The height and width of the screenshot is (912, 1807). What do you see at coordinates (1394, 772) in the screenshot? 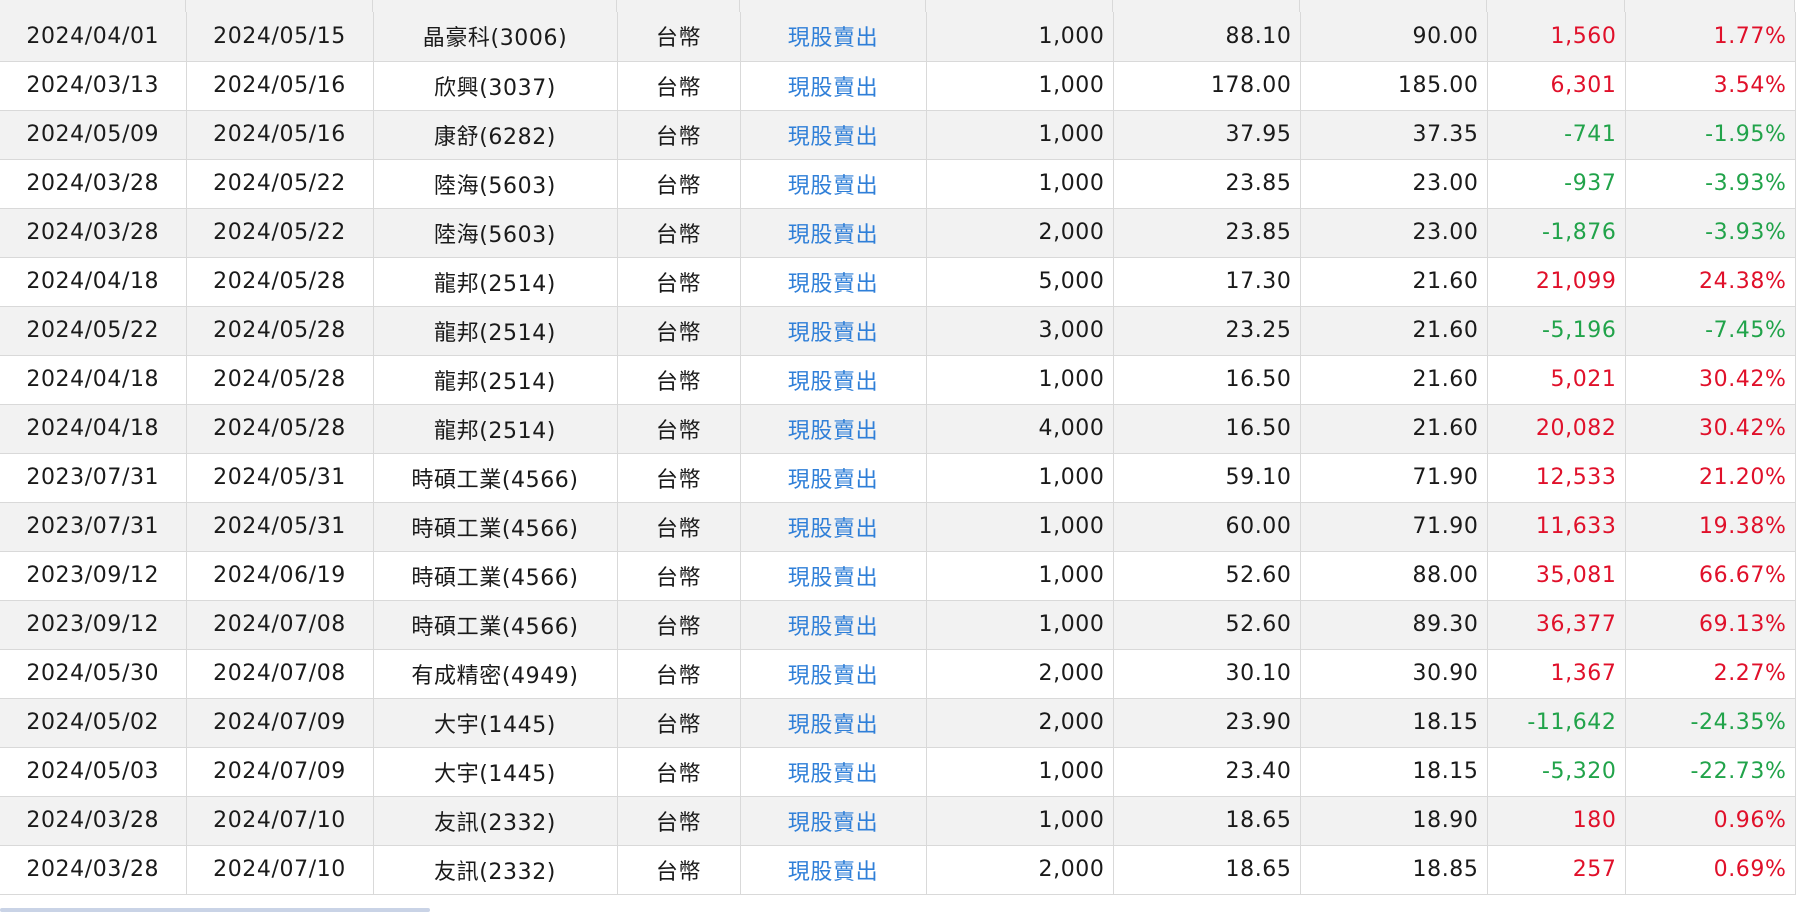
I see `sell-price-cell: 18.15` at bounding box center [1394, 772].